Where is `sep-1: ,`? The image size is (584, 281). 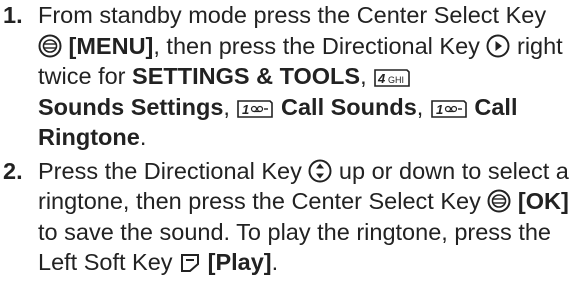 sep-1: , is located at coordinates (363, 76).